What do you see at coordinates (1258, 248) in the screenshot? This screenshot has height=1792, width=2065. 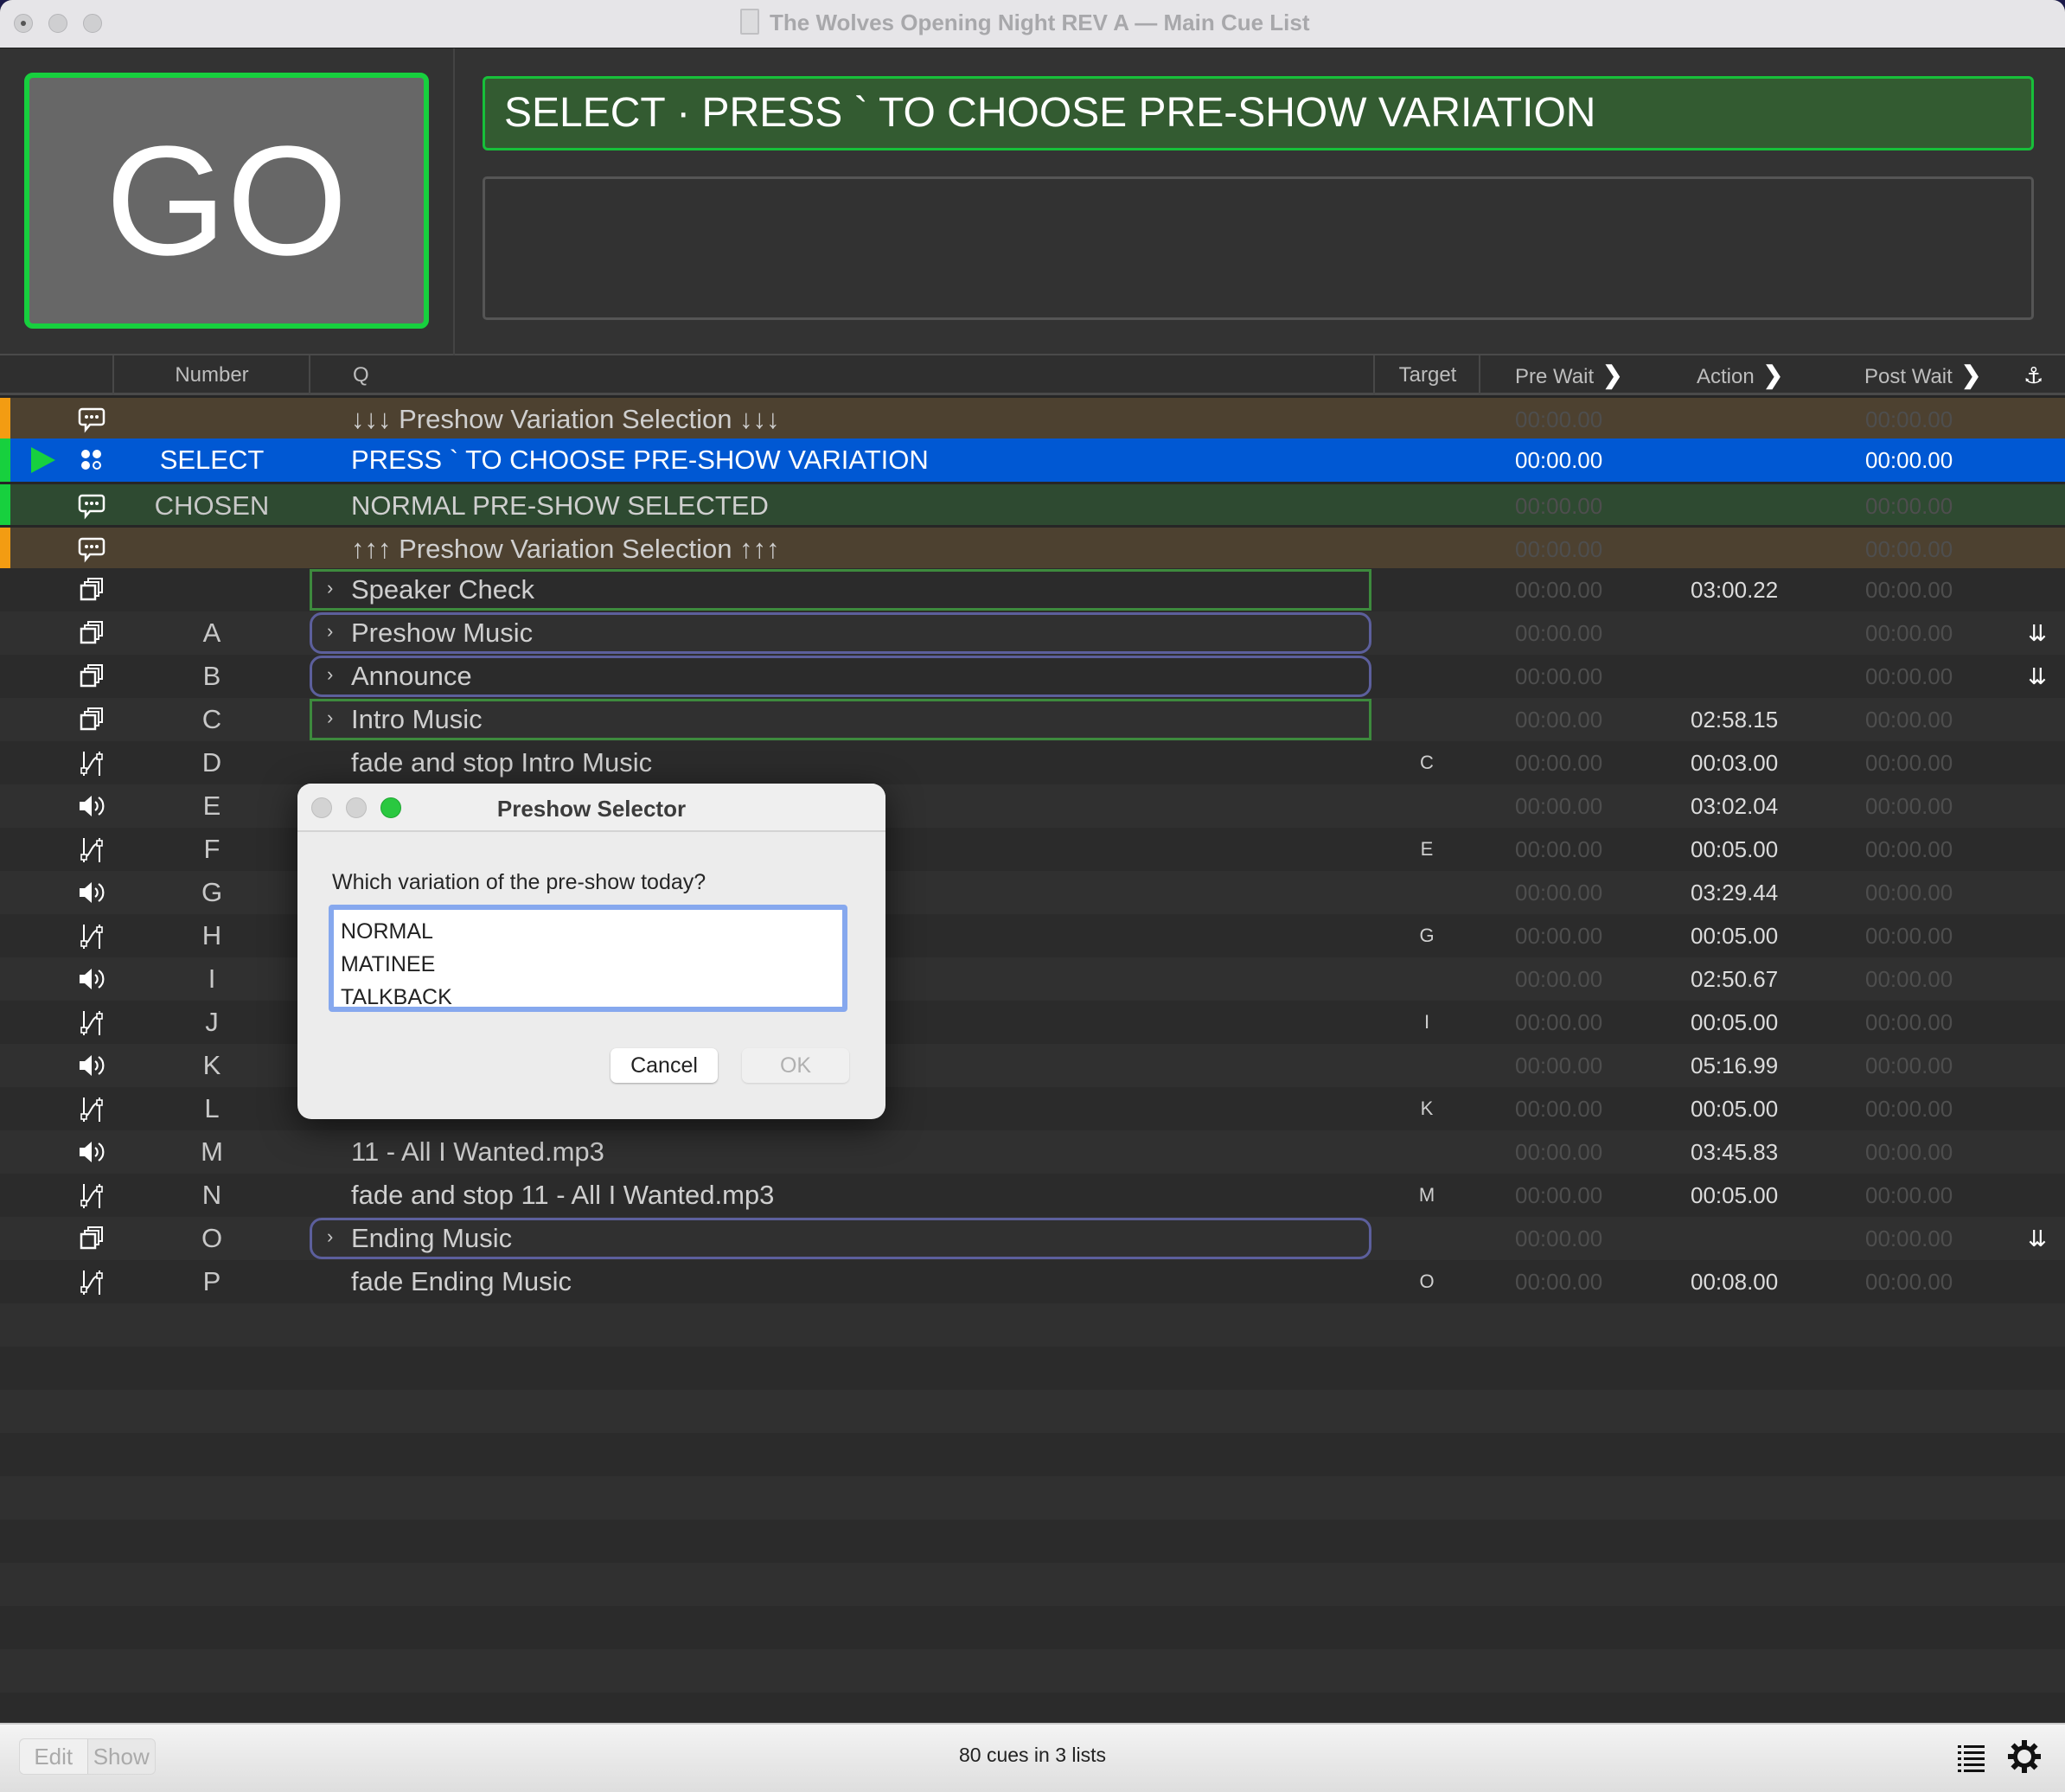 I see `cue-notes-field` at bounding box center [1258, 248].